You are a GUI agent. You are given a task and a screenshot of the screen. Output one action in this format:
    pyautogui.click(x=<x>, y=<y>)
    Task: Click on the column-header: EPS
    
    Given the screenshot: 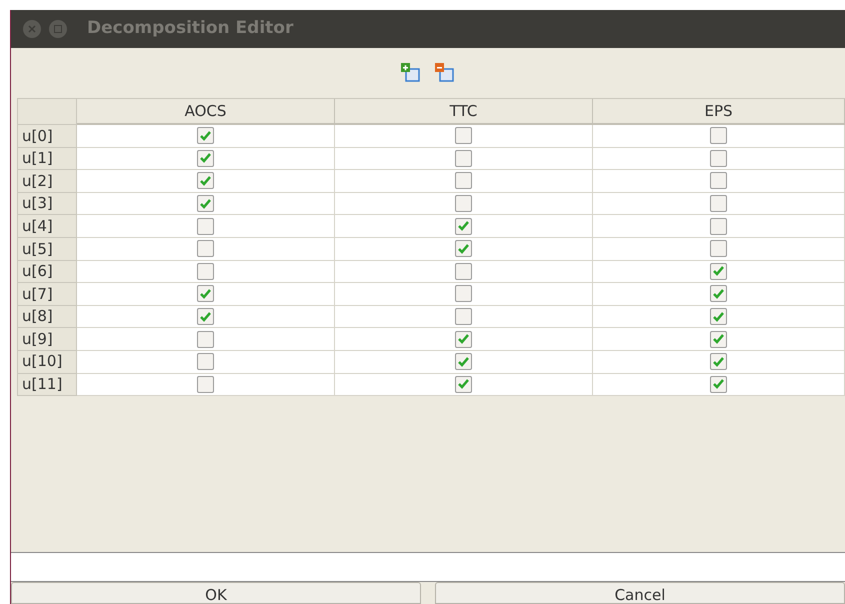 What is the action you would take?
    pyautogui.click(x=719, y=112)
    